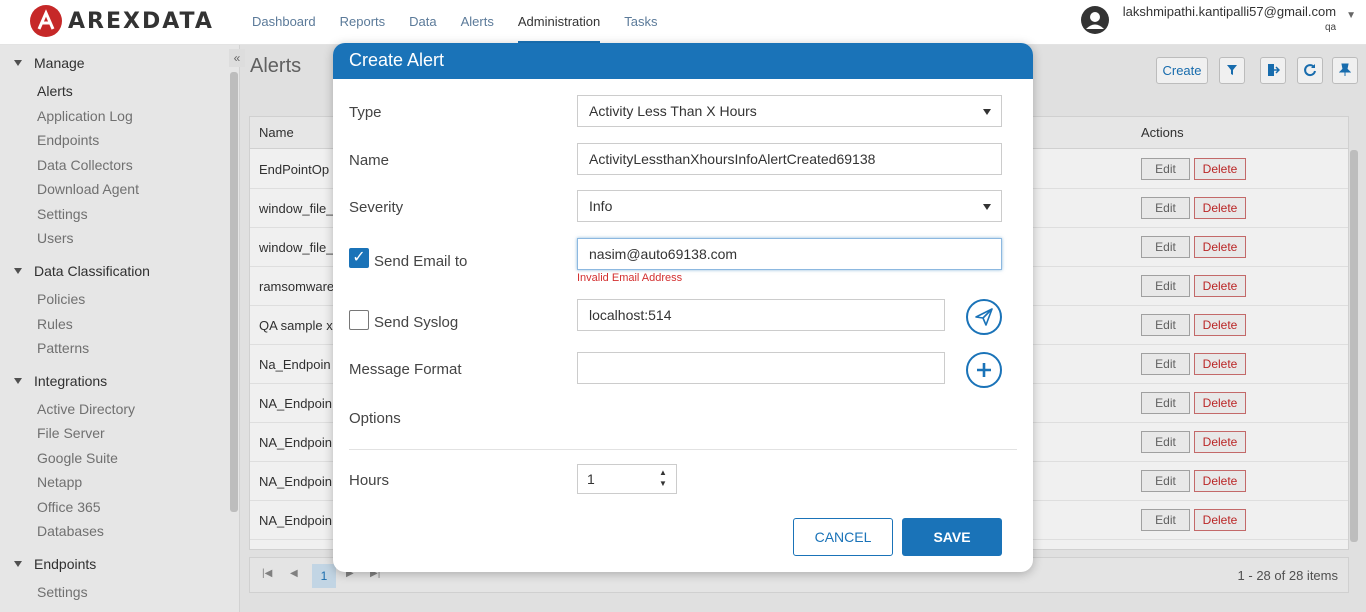 The width and height of the screenshot is (1366, 612). Describe the element at coordinates (673, 111) in the screenshot. I see `type-select-value: Activity Less Than X Hours` at that location.